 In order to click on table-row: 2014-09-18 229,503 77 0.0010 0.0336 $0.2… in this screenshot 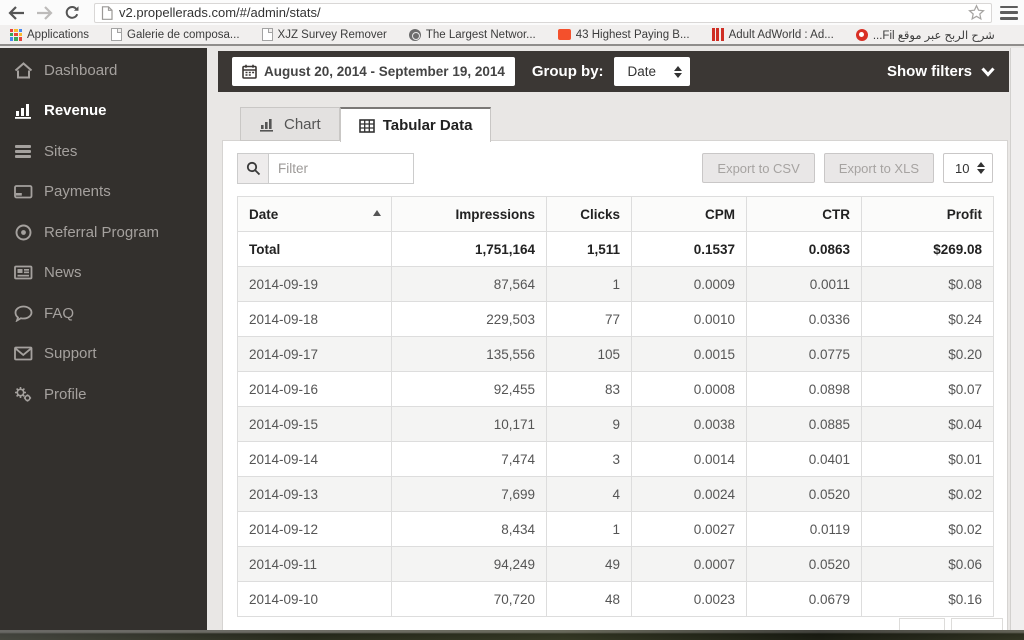, I will do `click(615, 319)`.